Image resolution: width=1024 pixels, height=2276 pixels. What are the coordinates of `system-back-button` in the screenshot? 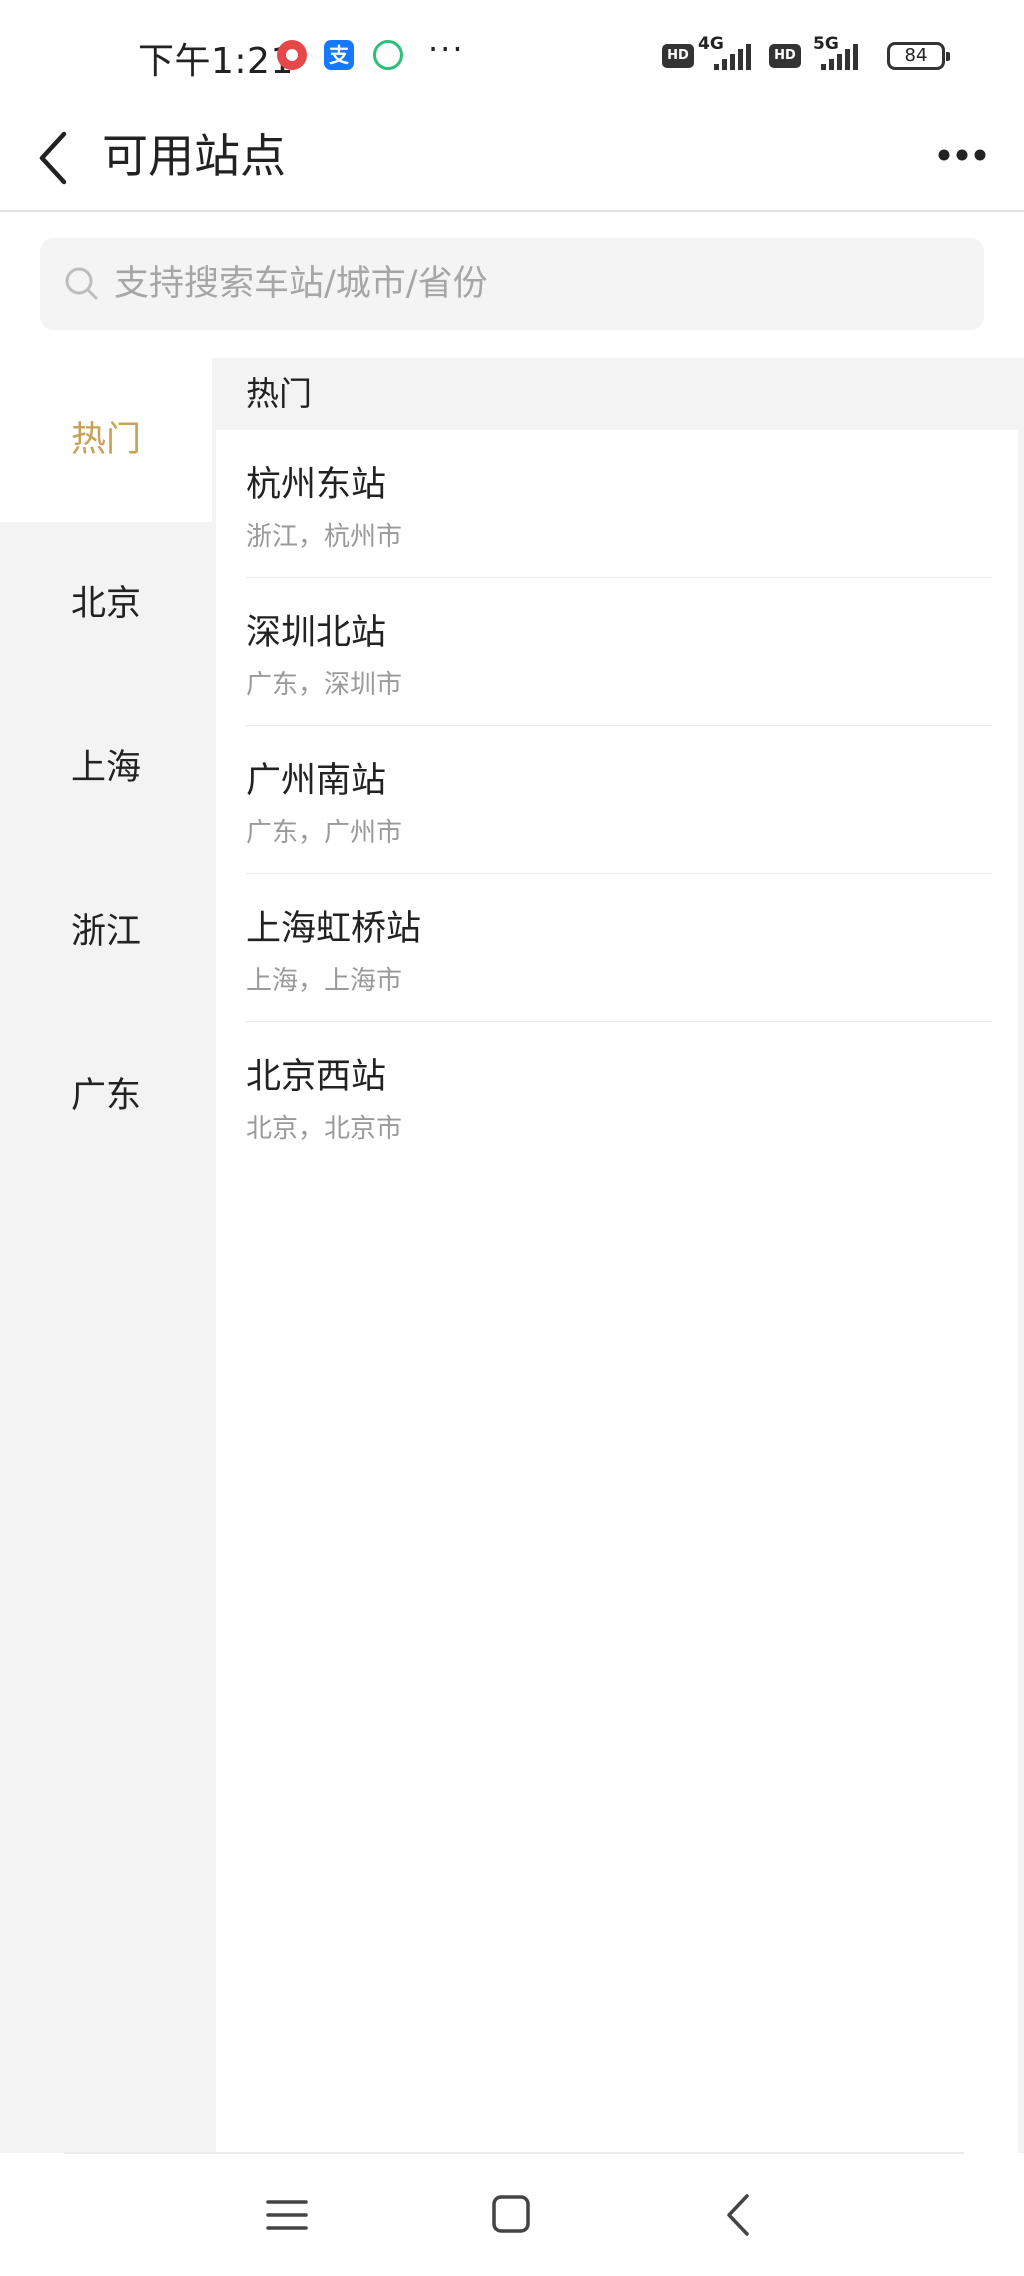 It's located at (740, 2216).